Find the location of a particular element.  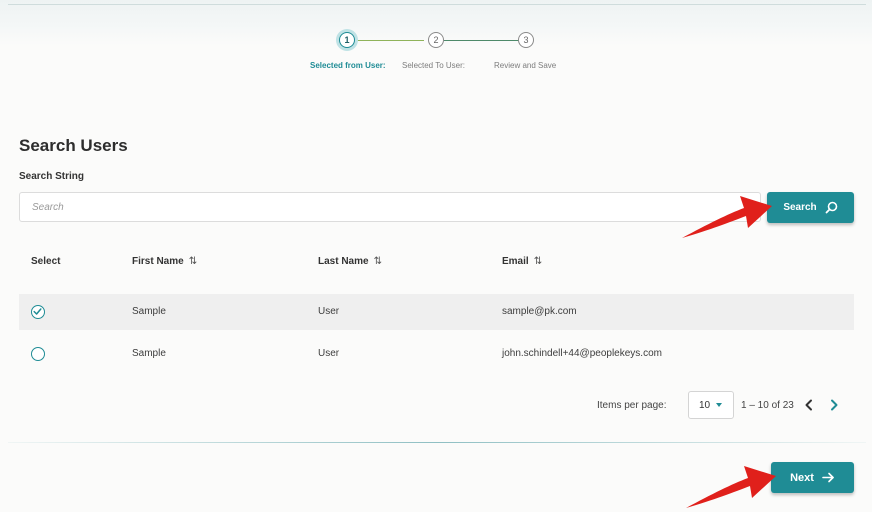

items-per-page-label: Items per page: is located at coordinates (632, 405).